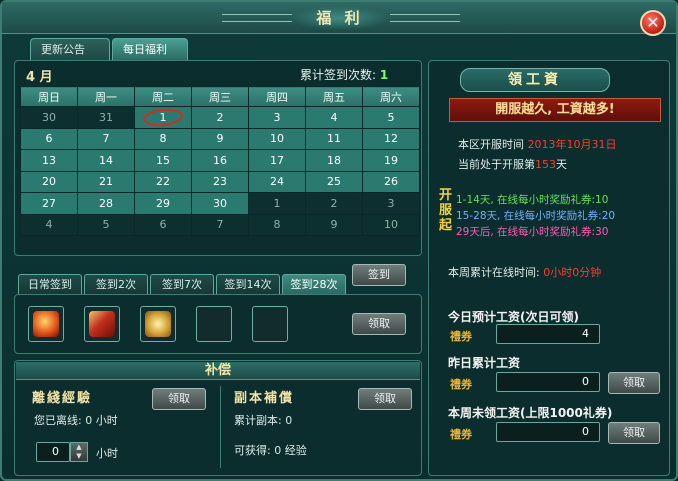  I want to click on calendar-day: 20, so click(49, 181).